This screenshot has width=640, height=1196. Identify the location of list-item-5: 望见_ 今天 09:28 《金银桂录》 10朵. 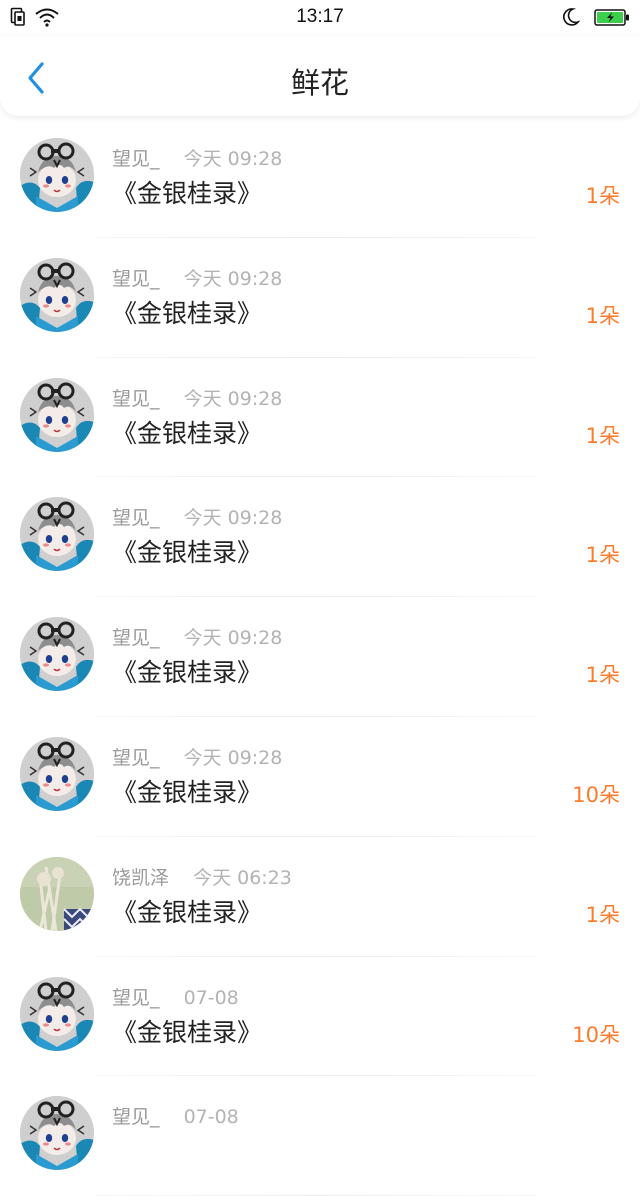
(320, 777).